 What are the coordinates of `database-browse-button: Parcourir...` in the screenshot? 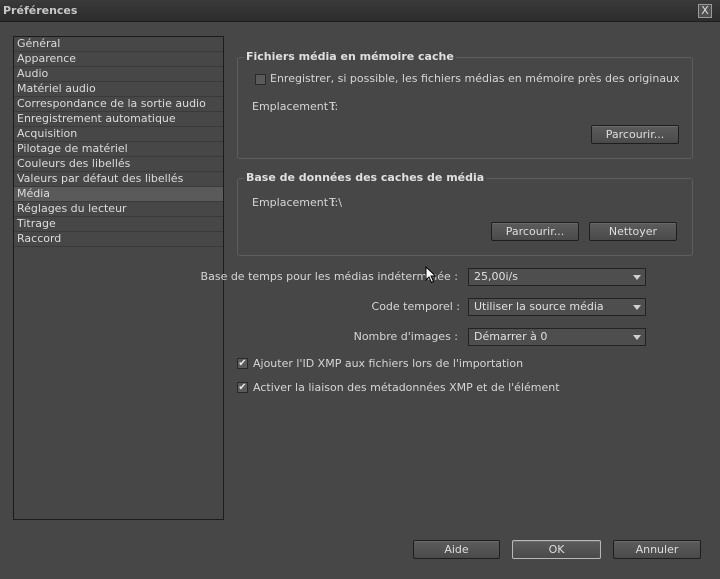 It's located at (535, 231).